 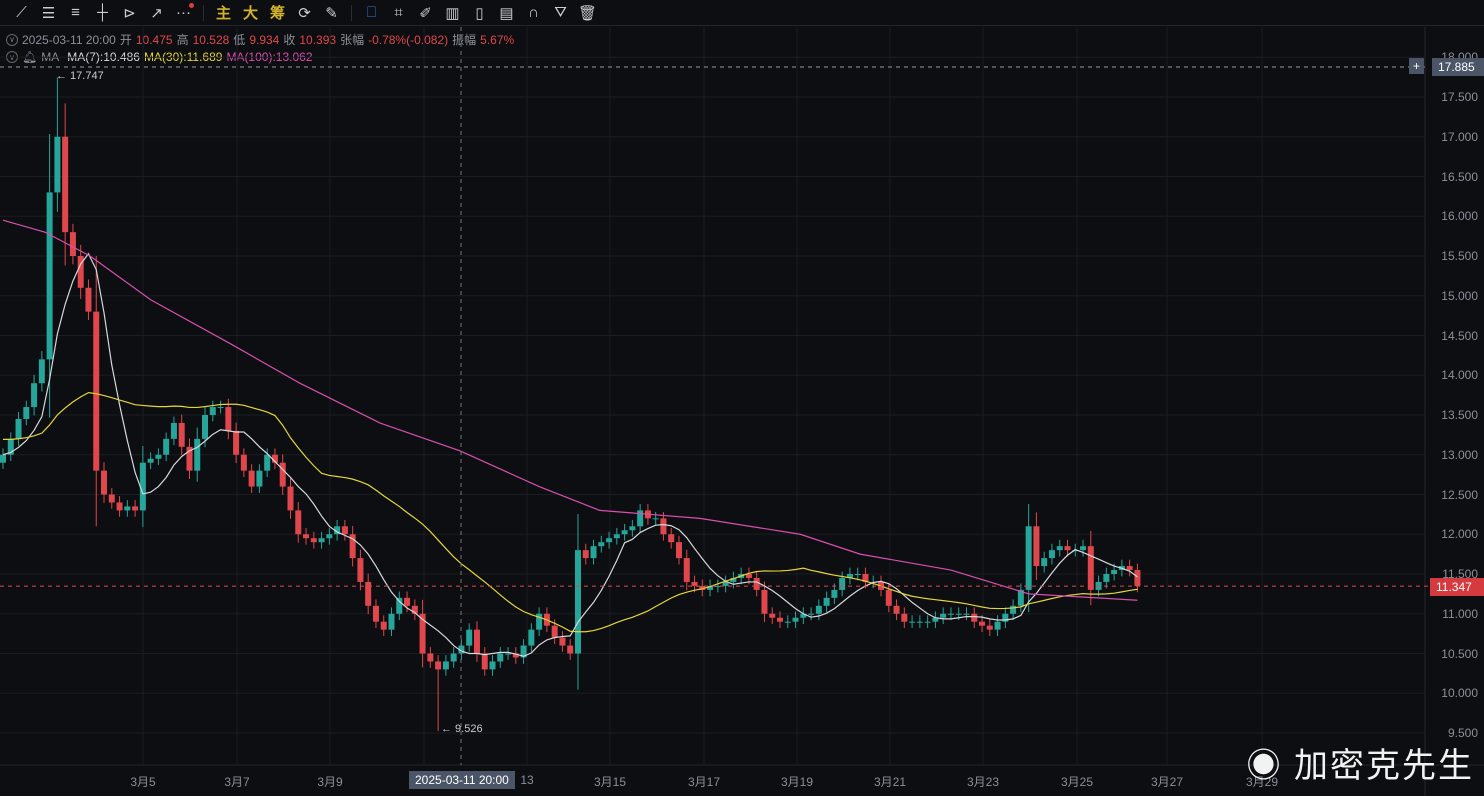 What do you see at coordinates (398, 13) in the screenshot?
I see `ruler-icon: ⌗` at bounding box center [398, 13].